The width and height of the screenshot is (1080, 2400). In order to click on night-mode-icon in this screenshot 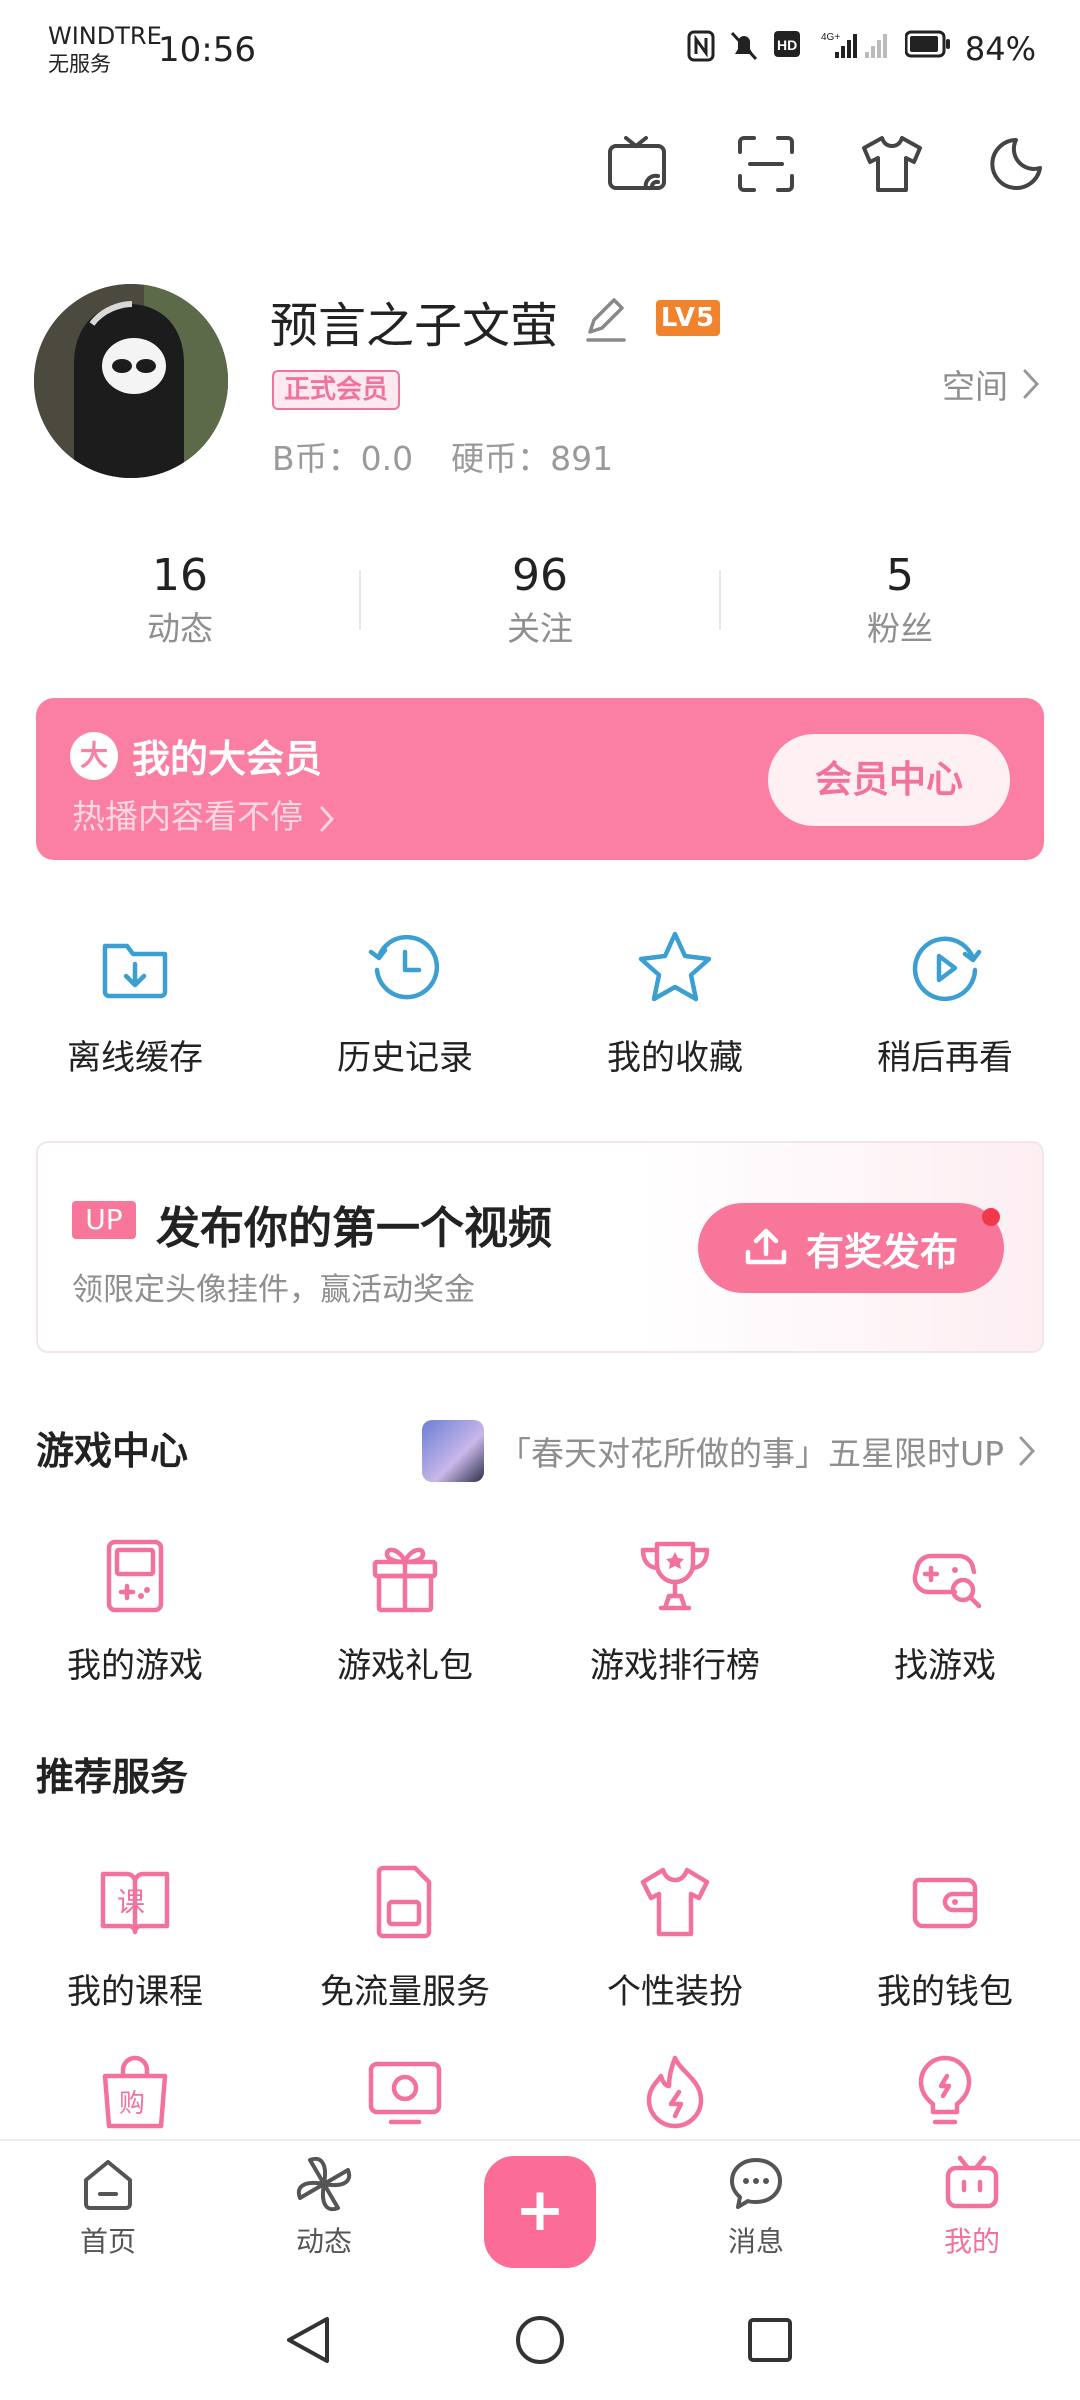, I will do `click(1016, 164)`.